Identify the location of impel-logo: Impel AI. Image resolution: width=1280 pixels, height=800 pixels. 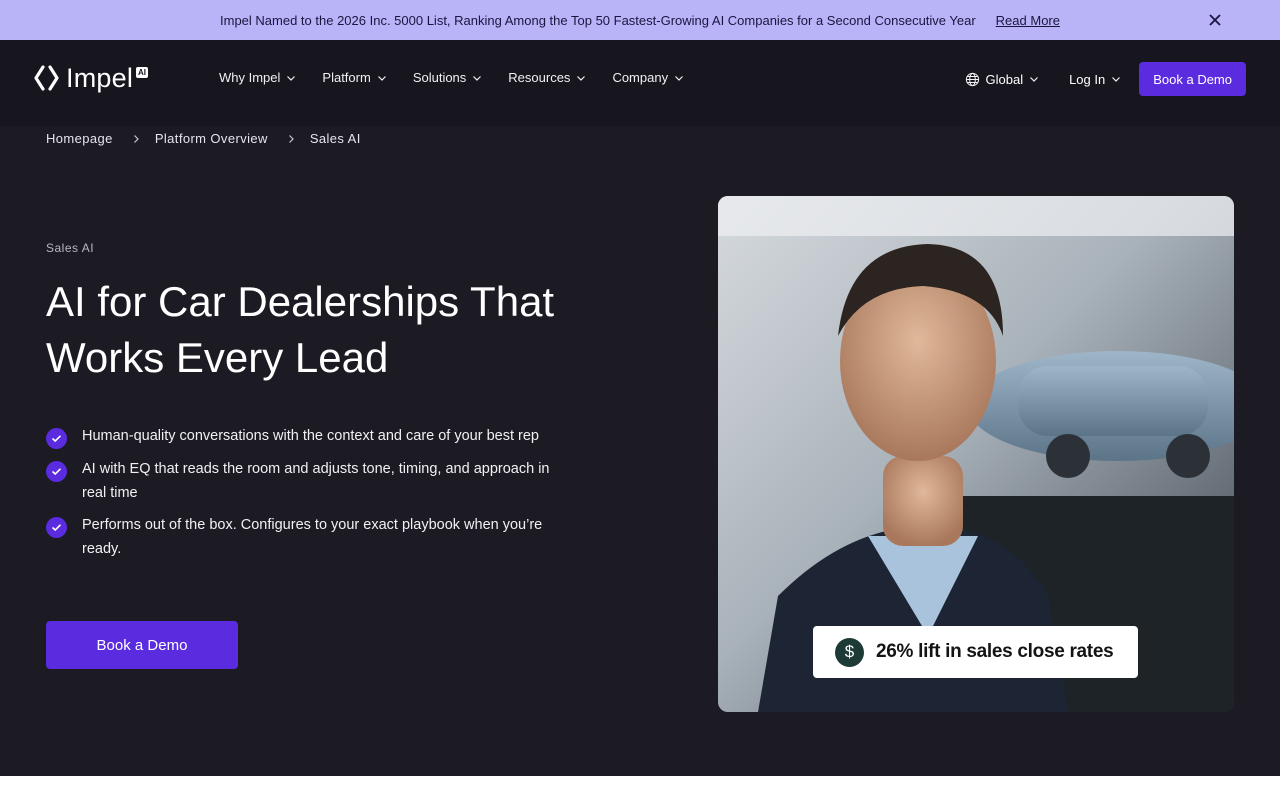
(91, 77).